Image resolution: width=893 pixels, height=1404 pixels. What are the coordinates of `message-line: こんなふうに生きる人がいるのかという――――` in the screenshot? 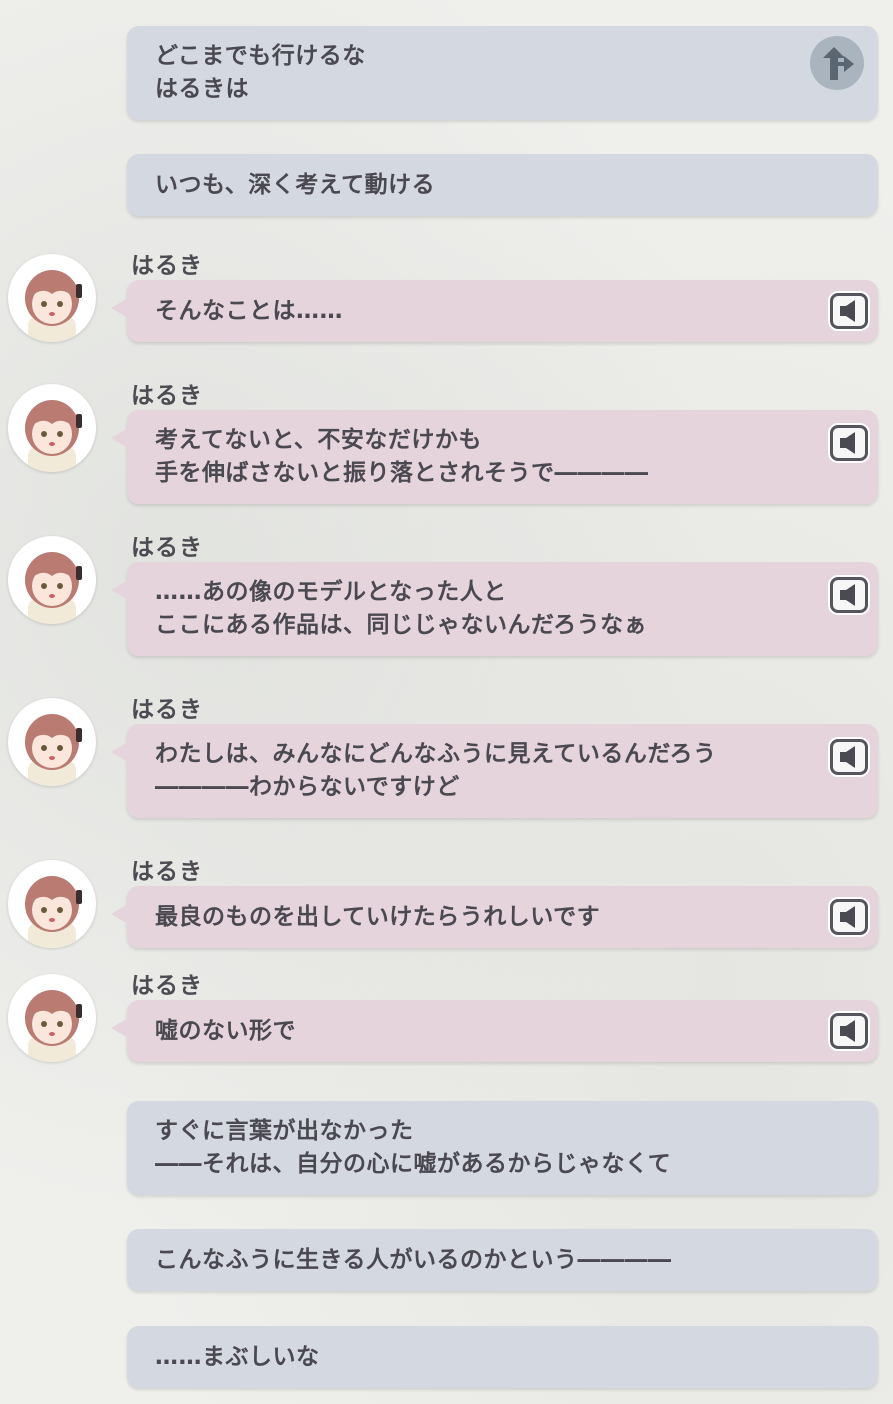 It's located at (413, 1259).